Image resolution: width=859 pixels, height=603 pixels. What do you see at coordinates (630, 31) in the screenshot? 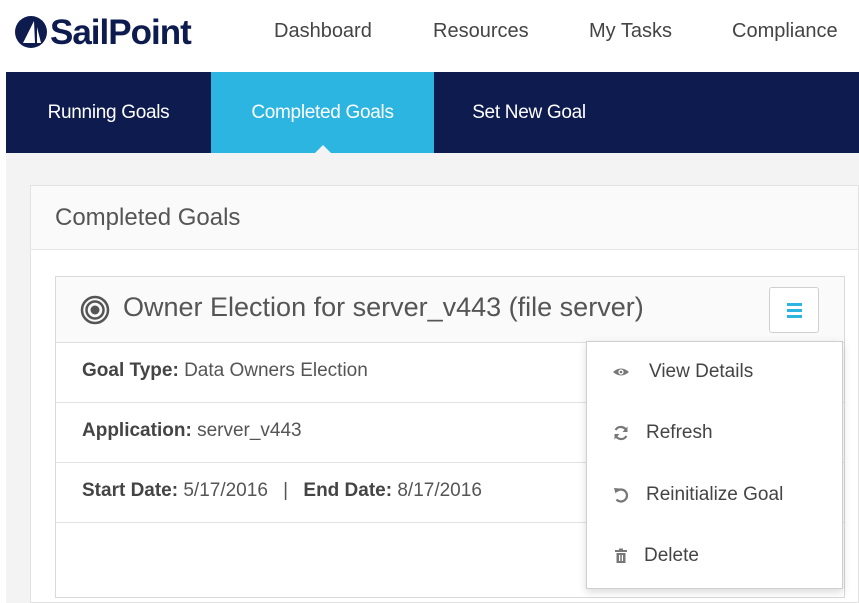
I see `nav-my-tasks: My Tasks` at bounding box center [630, 31].